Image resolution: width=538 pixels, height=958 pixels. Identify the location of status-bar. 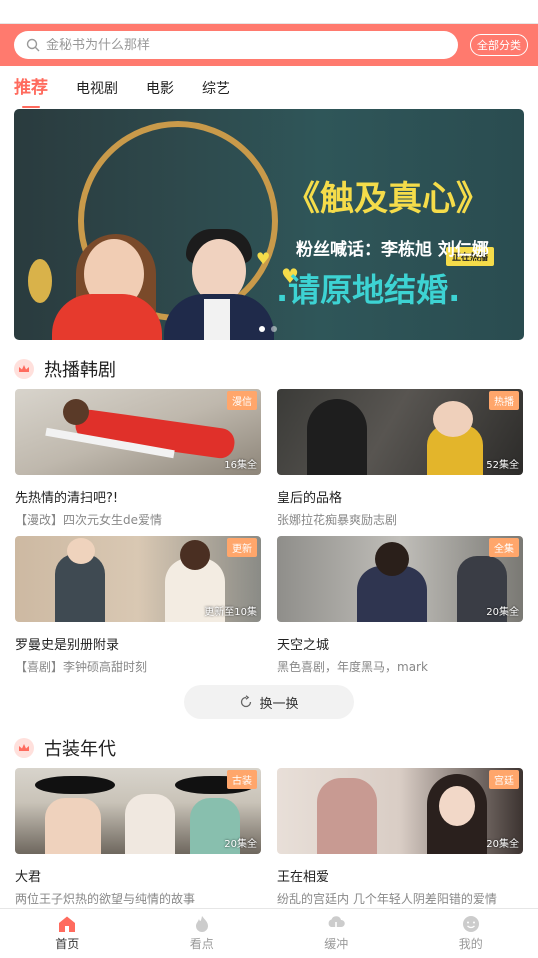
(269, 12).